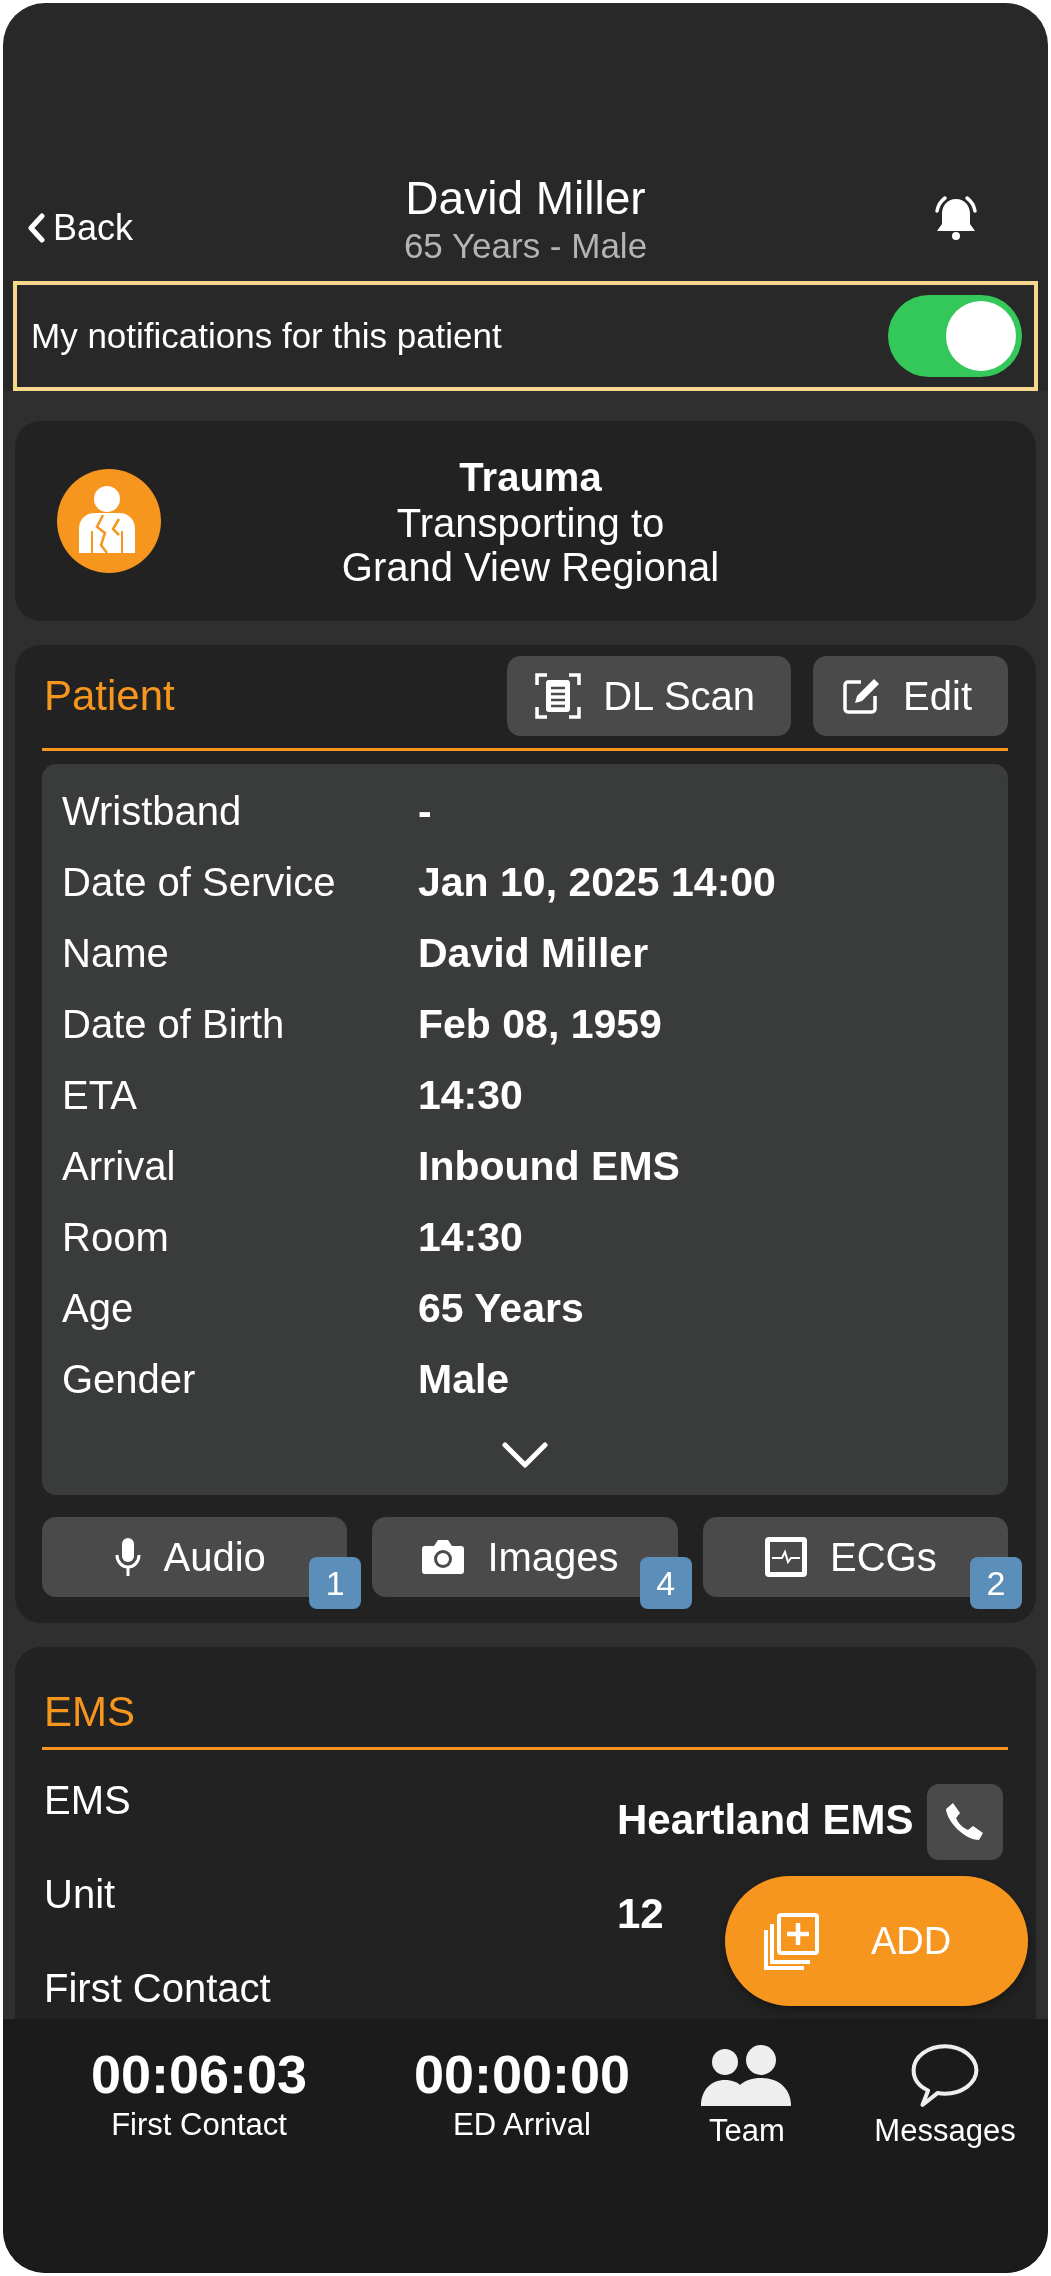 This screenshot has width=1051, height=2276. What do you see at coordinates (199, 2125) in the screenshot?
I see `timer-label: First Contact` at bounding box center [199, 2125].